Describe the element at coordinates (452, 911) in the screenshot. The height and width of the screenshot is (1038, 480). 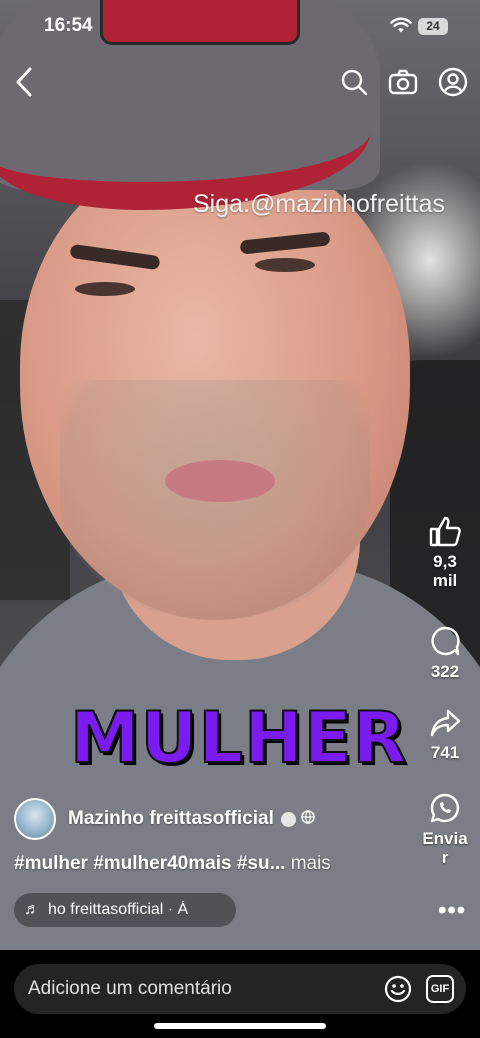
I see `more-icon: •••` at that location.